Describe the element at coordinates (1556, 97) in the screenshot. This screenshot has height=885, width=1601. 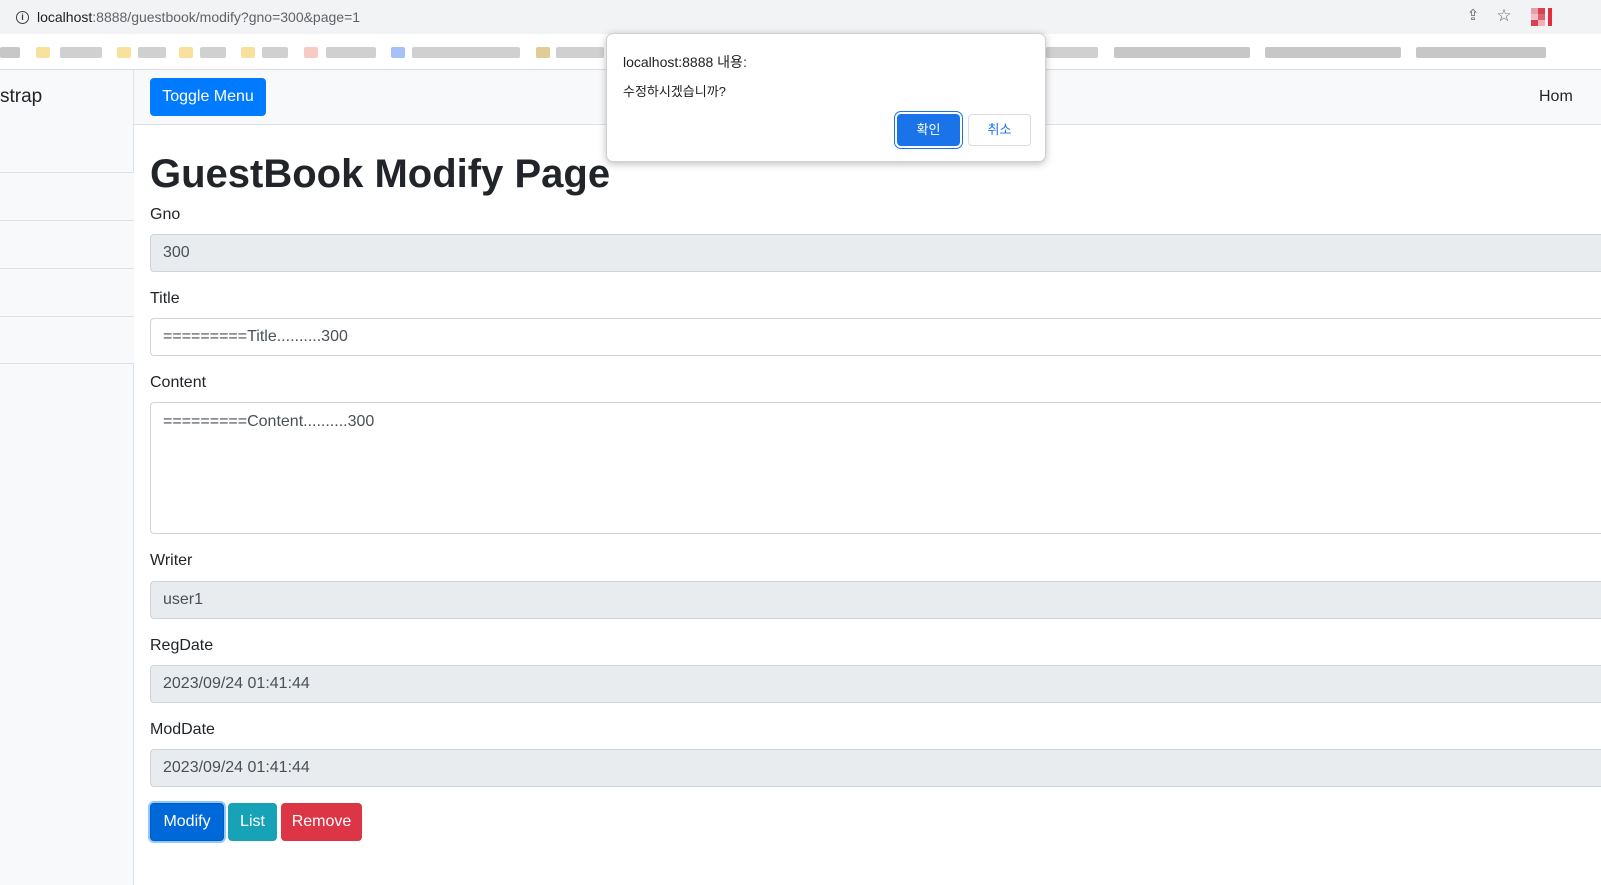
I see `home-link: Hom` at that location.